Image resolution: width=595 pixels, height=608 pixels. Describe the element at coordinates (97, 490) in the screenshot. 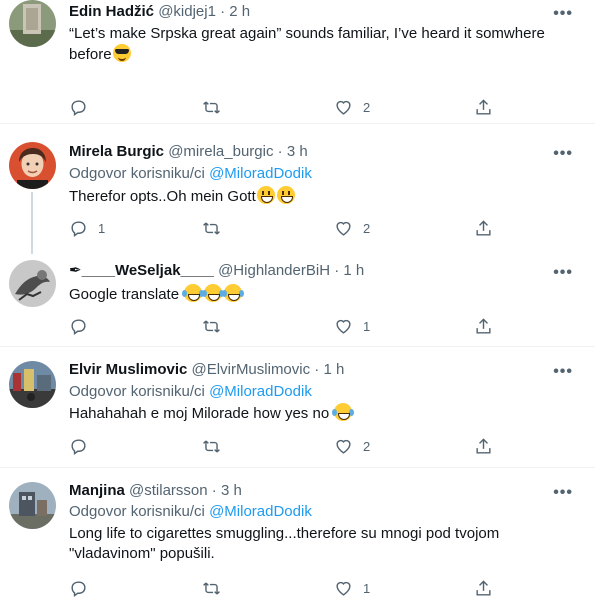

I see `display-name: Manjina` at that location.